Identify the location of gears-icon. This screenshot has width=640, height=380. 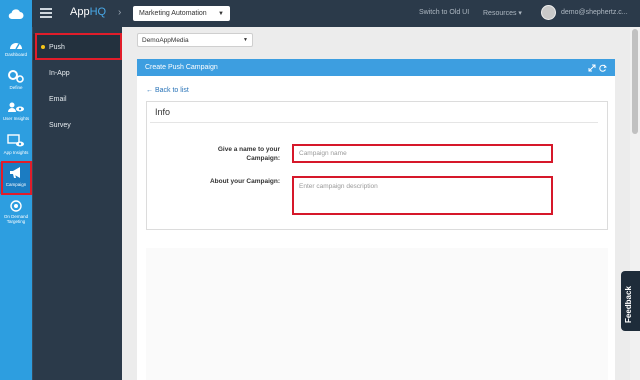
(16, 76).